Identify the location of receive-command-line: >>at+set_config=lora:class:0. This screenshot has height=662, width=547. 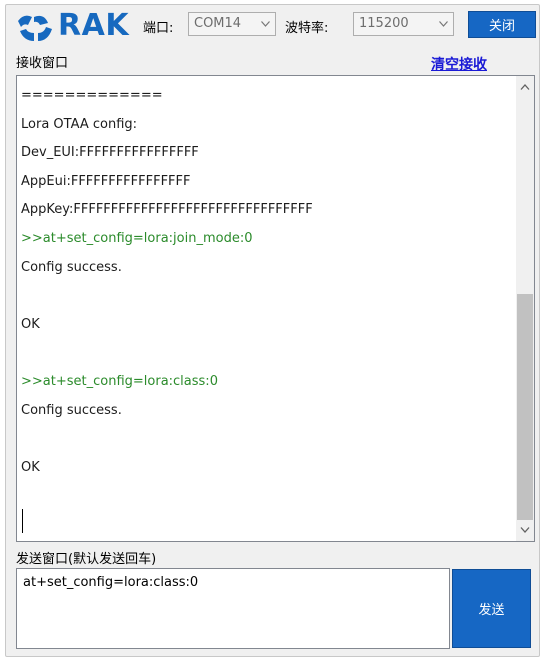
(119, 381).